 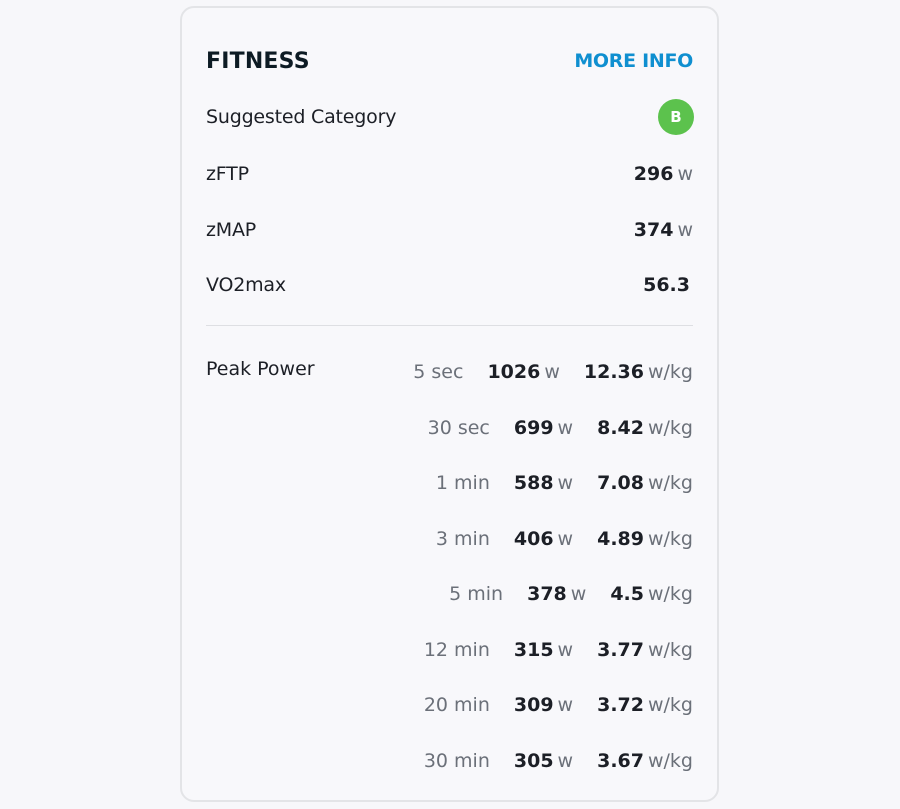 I want to click on wkg-group: 8.42 w/kg, so click(x=645, y=428).